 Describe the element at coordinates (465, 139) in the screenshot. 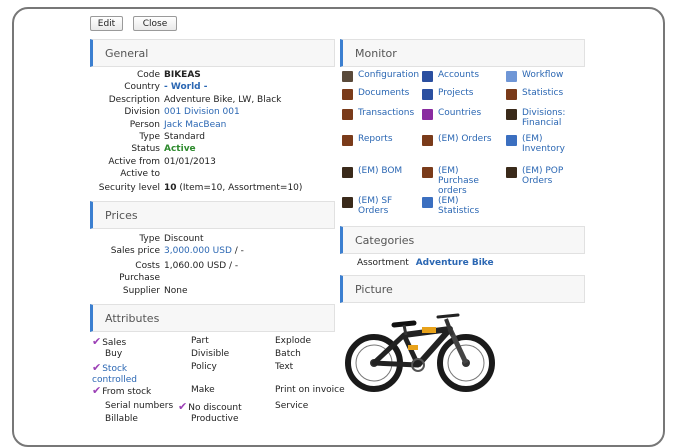

I see `monitor-link-label: (EM) Orders` at that location.